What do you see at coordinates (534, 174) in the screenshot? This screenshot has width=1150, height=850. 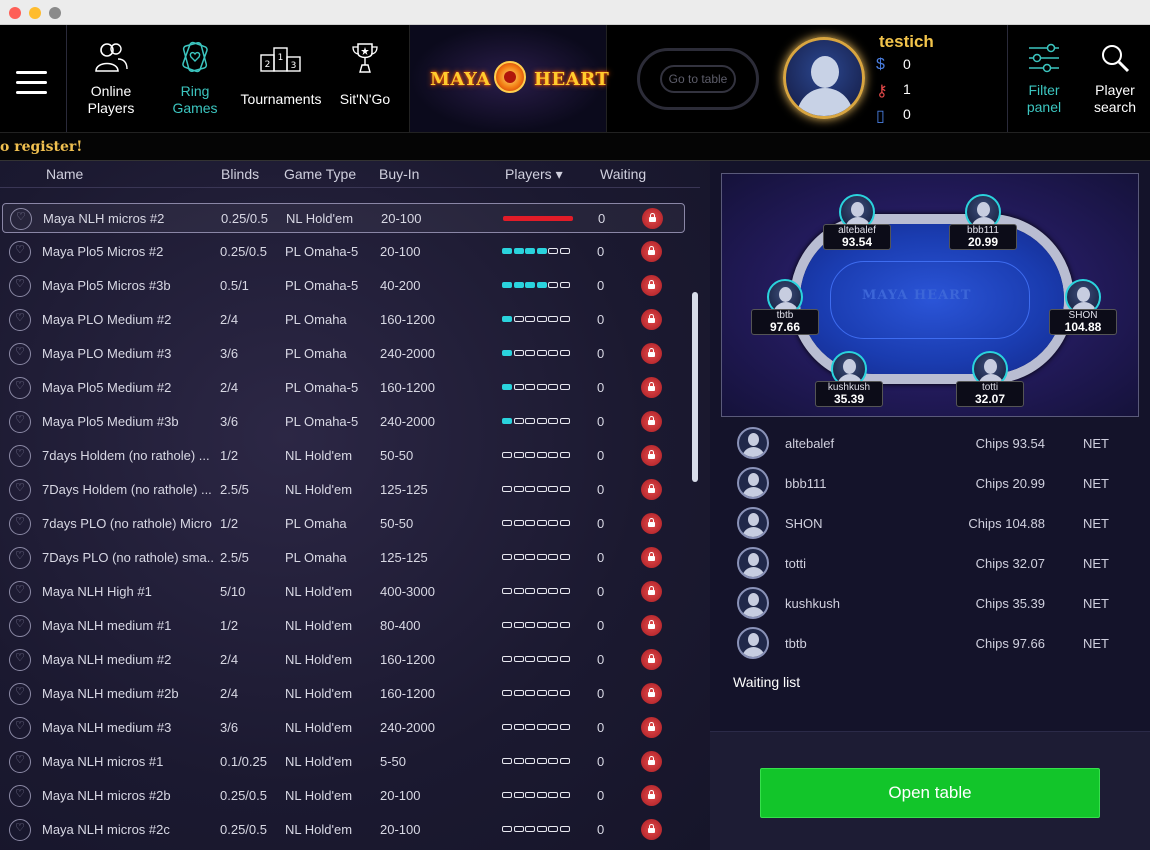 I see `header-players: Players ▾` at bounding box center [534, 174].